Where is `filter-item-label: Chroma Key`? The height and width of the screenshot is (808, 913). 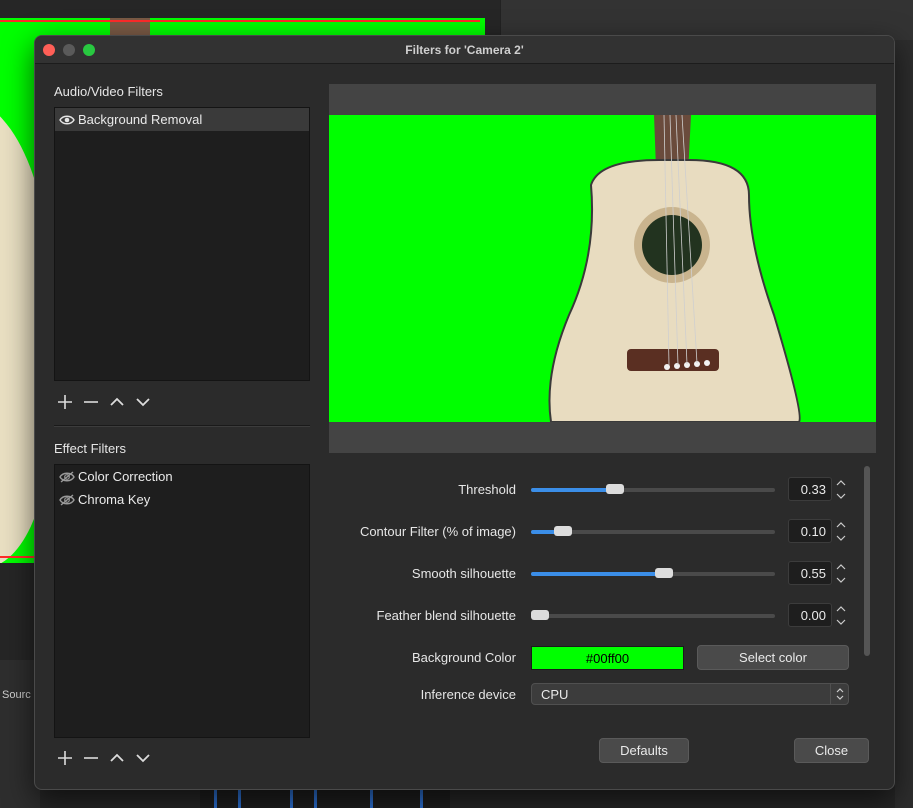
filter-item-label: Chroma Key is located at coordinates (114, 499).